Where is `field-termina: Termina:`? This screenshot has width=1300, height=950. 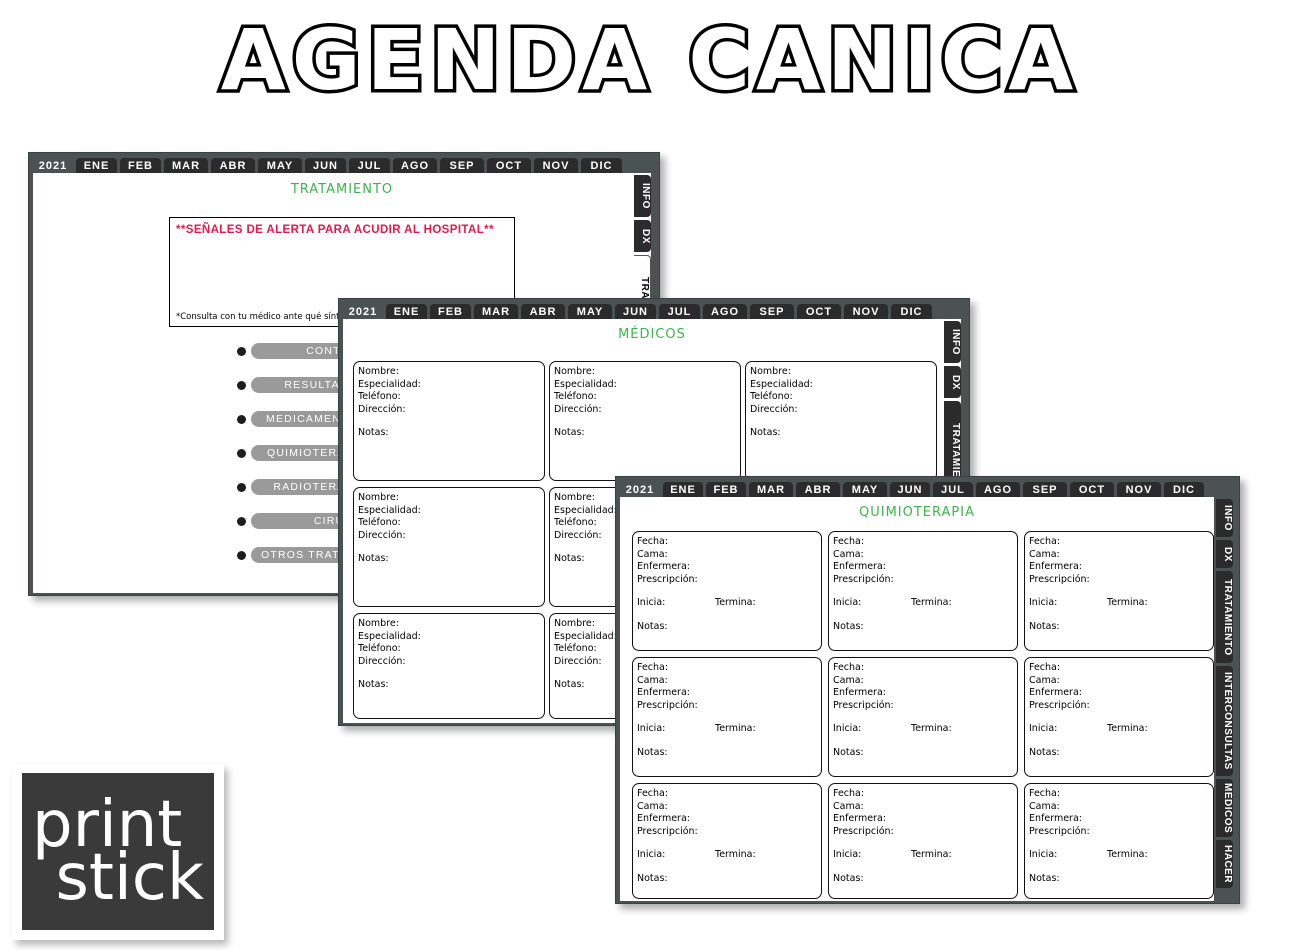 field-termina: Termina: is located at coordinates (1127, 855).